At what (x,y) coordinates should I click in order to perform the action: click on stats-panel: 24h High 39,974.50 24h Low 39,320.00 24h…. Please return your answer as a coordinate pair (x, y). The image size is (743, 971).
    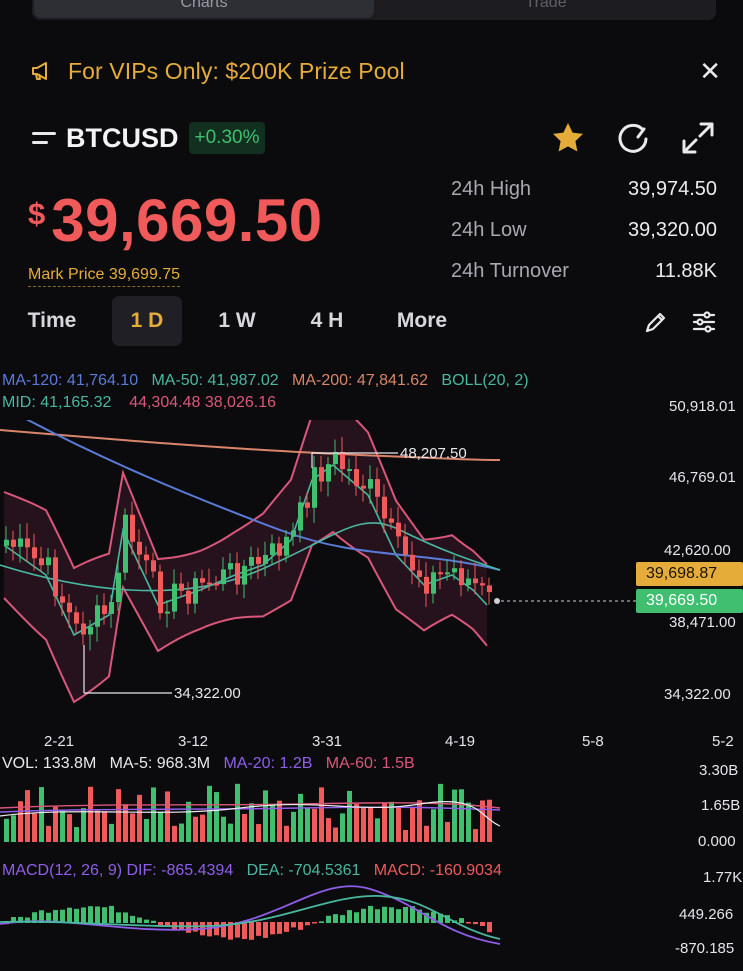
    Looking at the image, I should click on (584, 239).